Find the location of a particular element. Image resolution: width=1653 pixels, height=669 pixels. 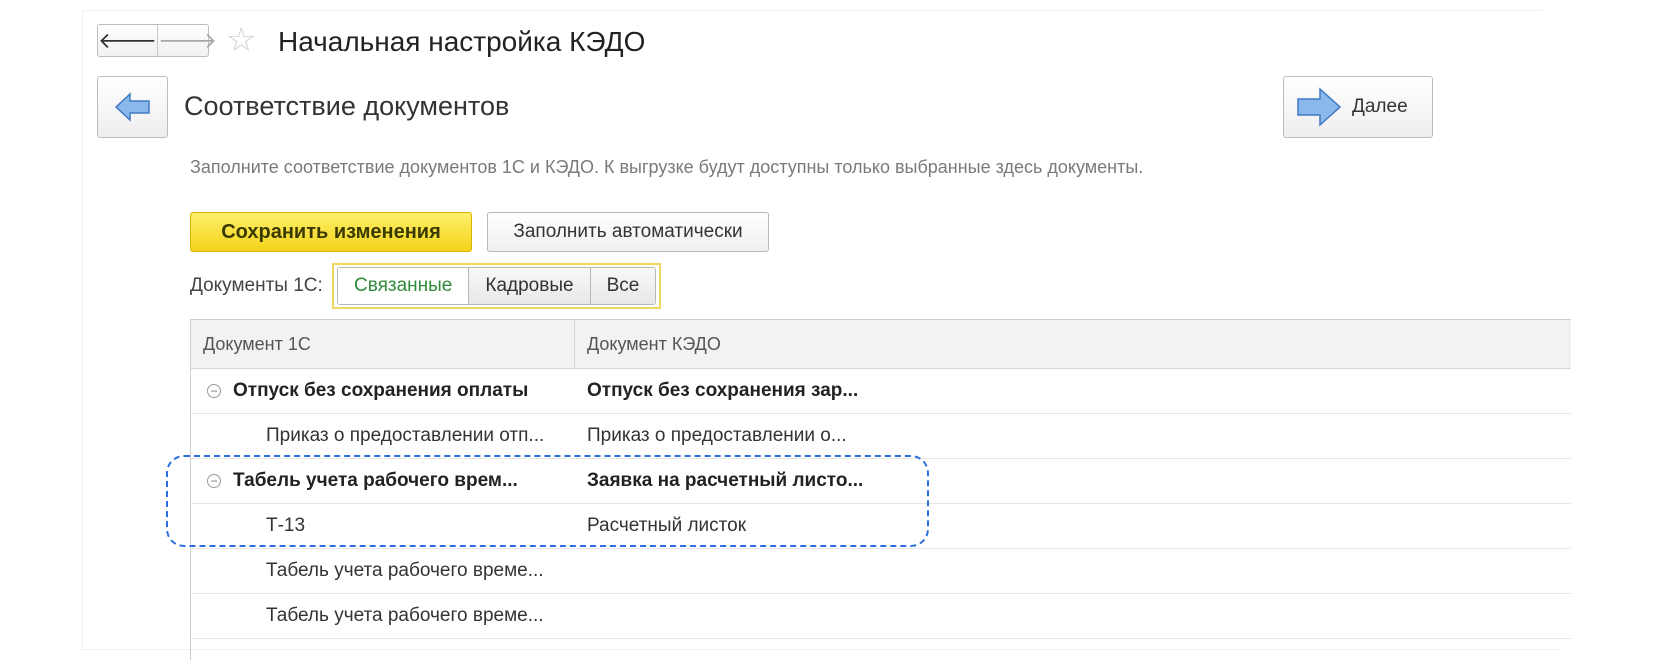

next-step-button: Далее is located at coordinates (1358, 107).